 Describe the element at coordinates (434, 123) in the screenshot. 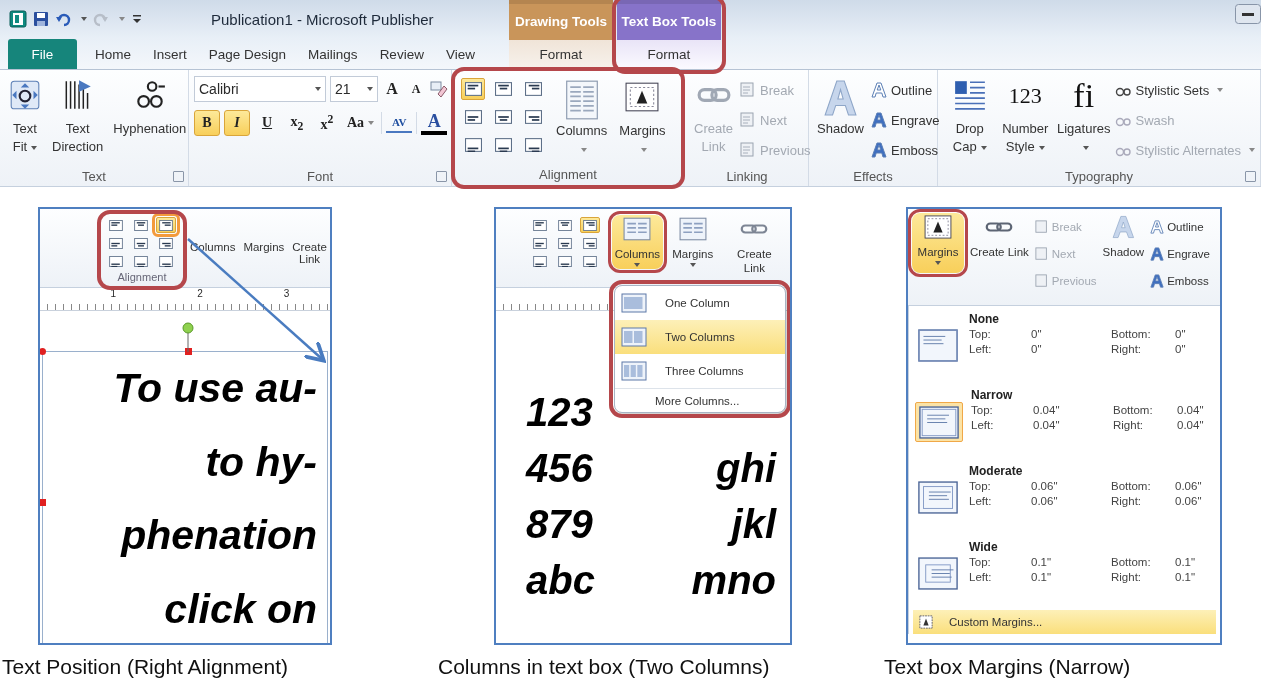

I see `font-color-button: A` at that location.